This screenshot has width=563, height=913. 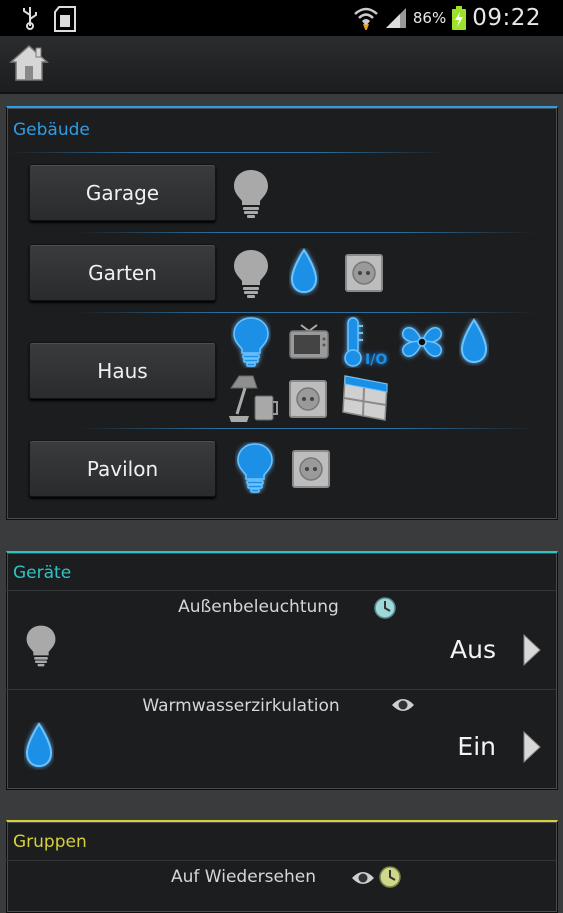 I want to click on group-name: Auf Wiedersehen, so click(x=243, y=877).